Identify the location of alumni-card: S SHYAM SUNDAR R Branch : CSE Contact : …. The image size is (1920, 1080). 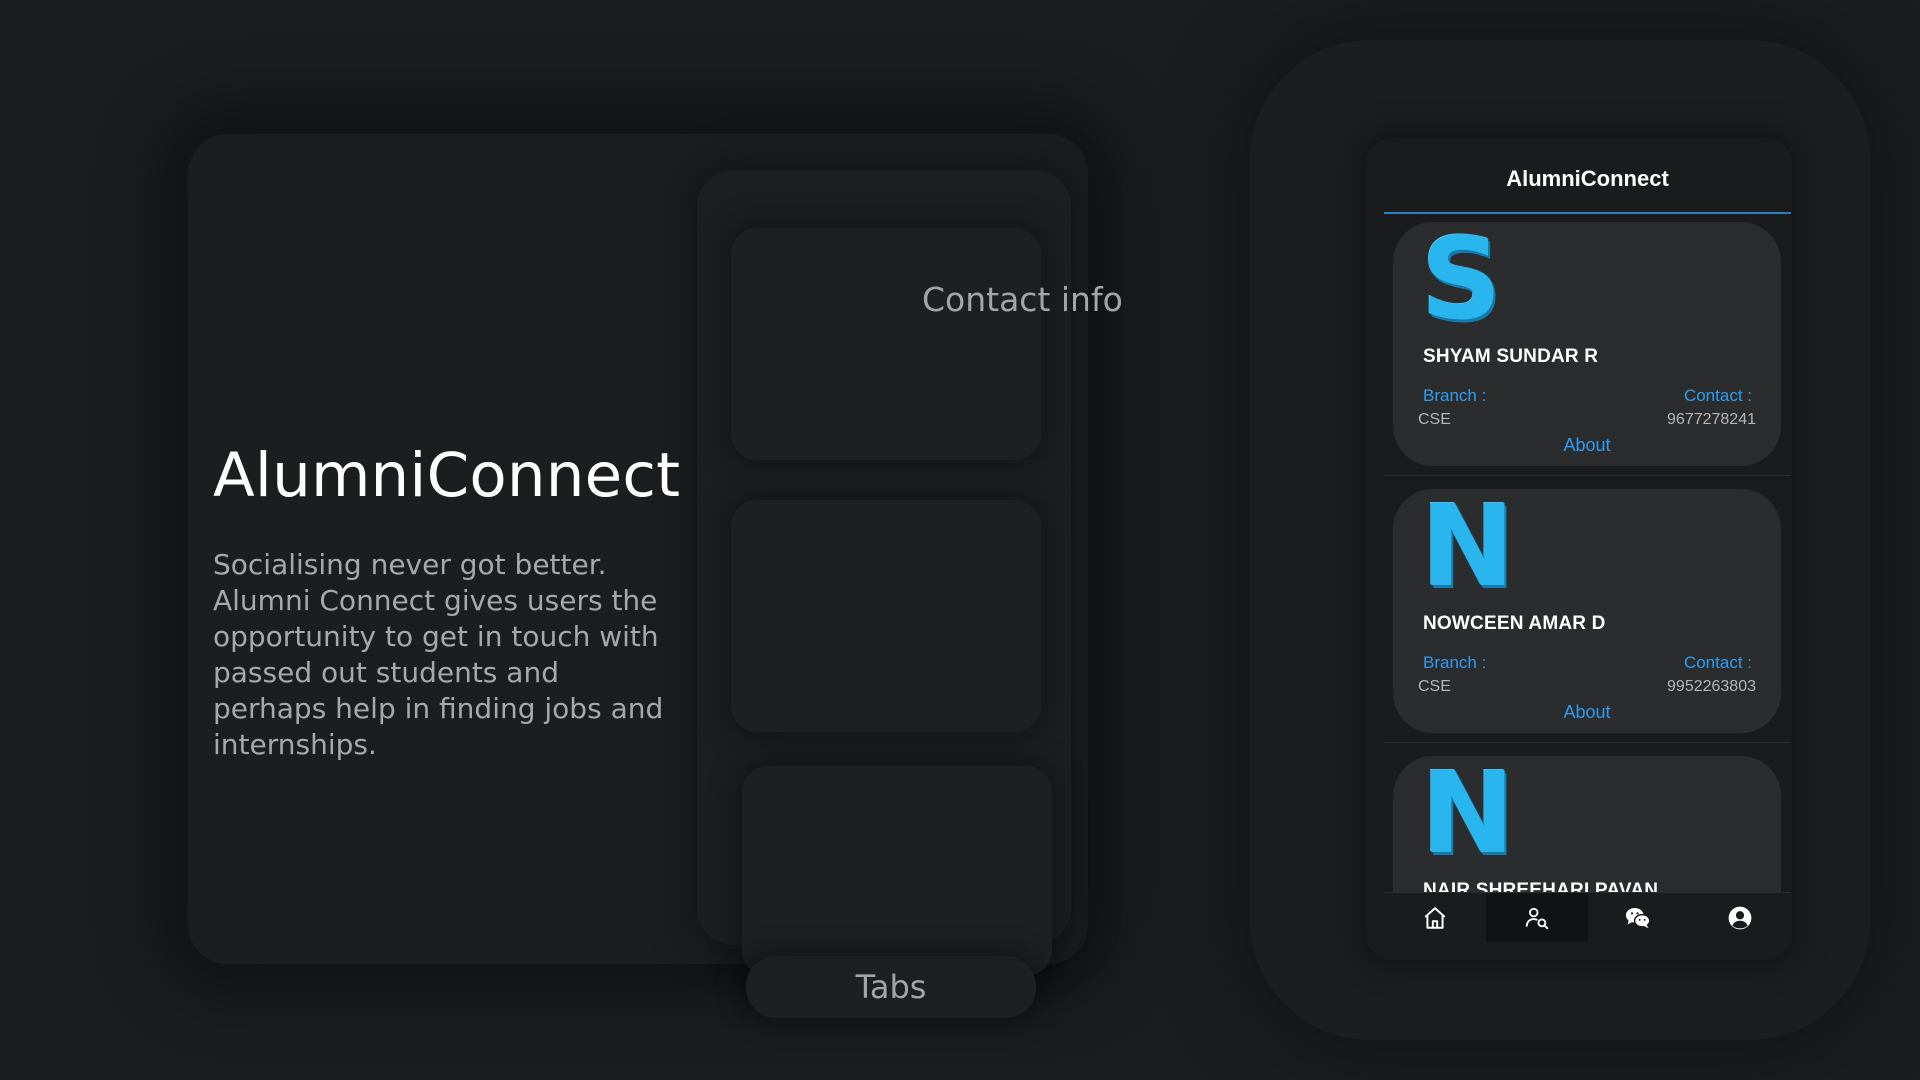
(1587, 344).